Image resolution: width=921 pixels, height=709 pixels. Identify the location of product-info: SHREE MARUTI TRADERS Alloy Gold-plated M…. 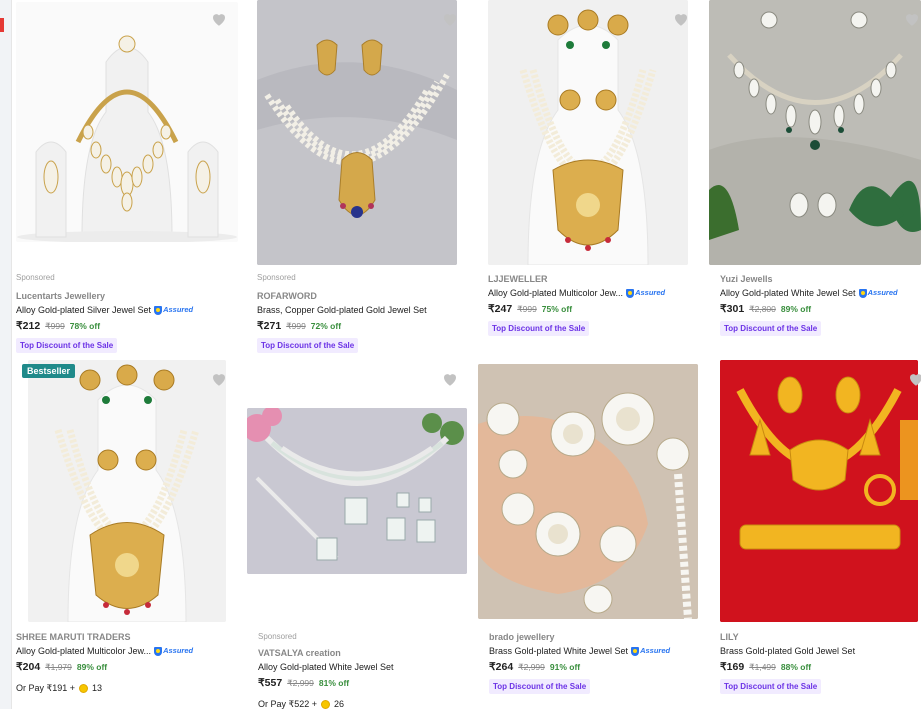
(127, 663).